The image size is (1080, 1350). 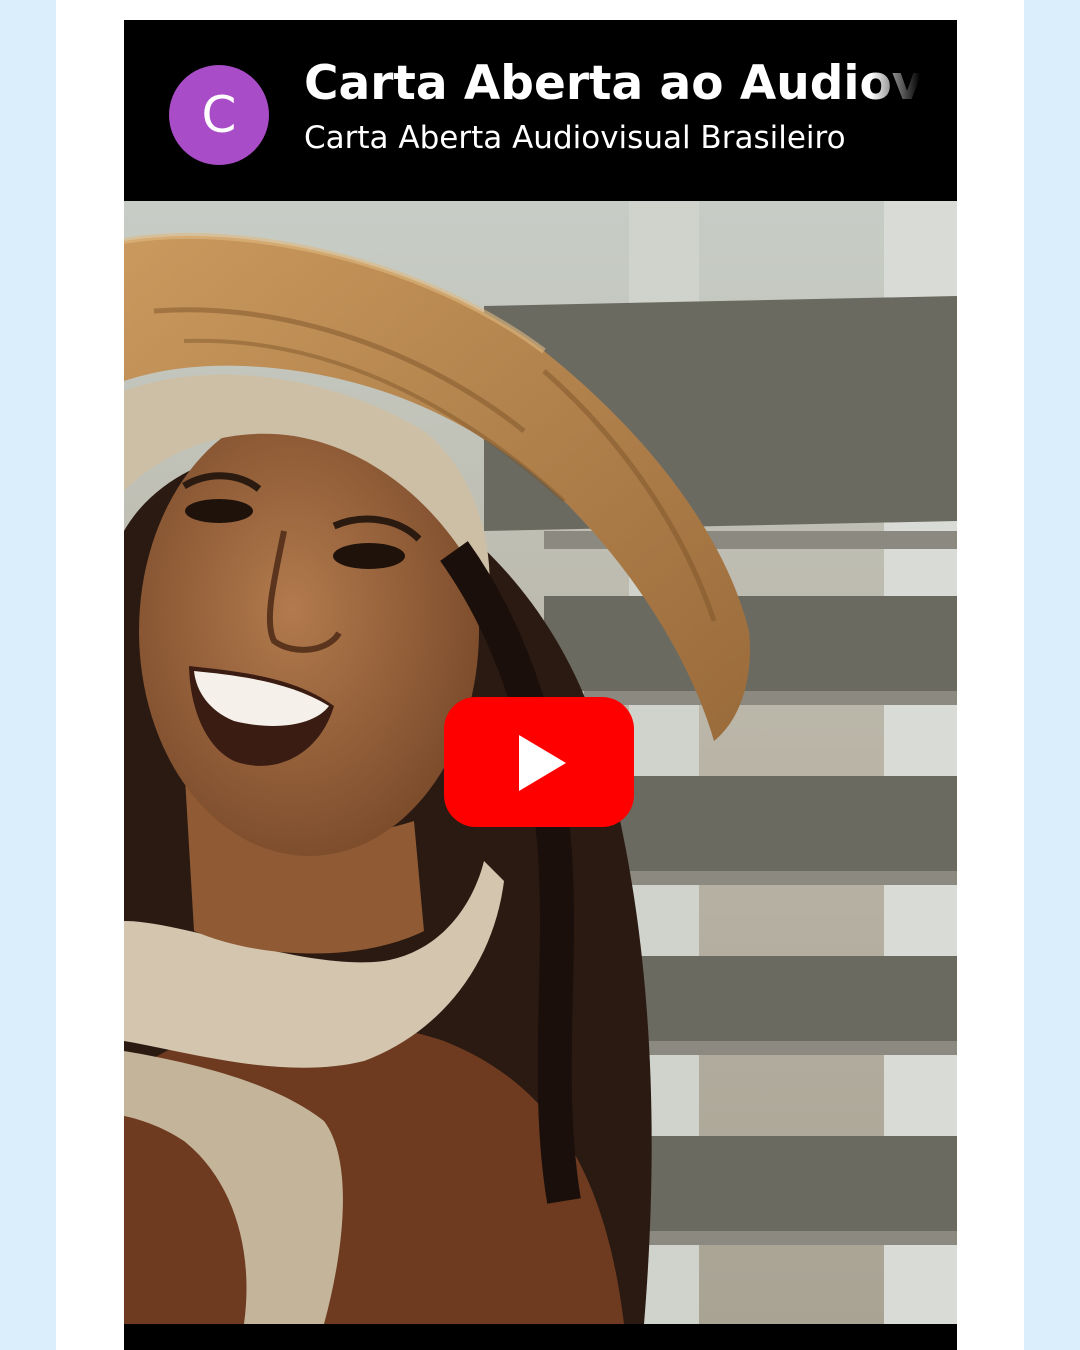 I want to click on video-bottom-bar, so click(x=540, y=1337).